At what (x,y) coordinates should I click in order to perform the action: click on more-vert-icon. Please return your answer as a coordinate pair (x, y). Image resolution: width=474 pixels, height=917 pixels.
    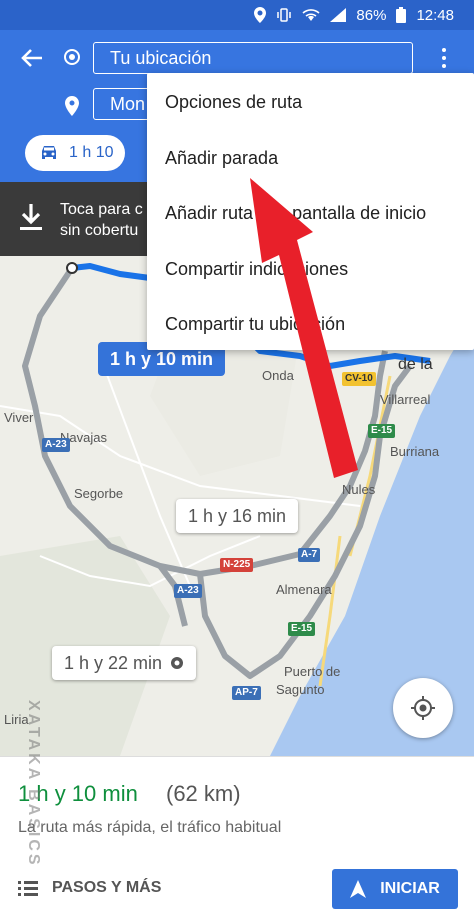
    Looking at the image, I should click on (444, 58).